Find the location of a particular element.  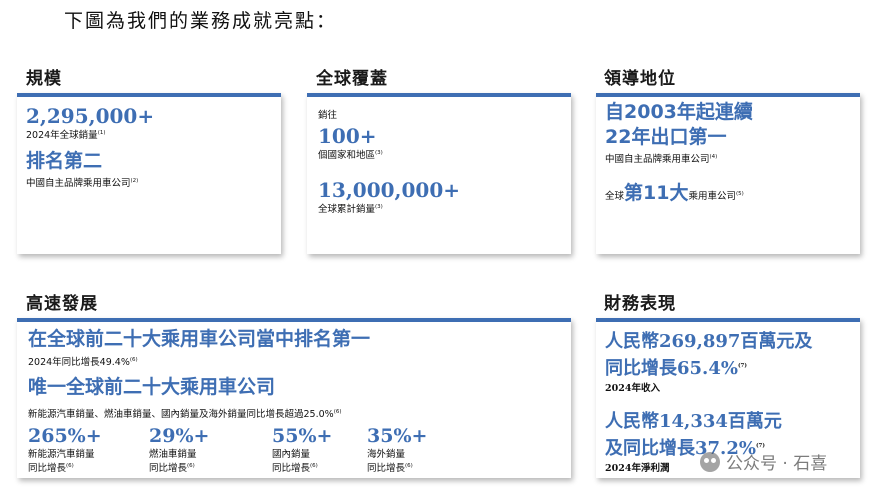

leadership-caption: 中國自主品牌乘用車公司(4) is located at coordinates (661, 159).